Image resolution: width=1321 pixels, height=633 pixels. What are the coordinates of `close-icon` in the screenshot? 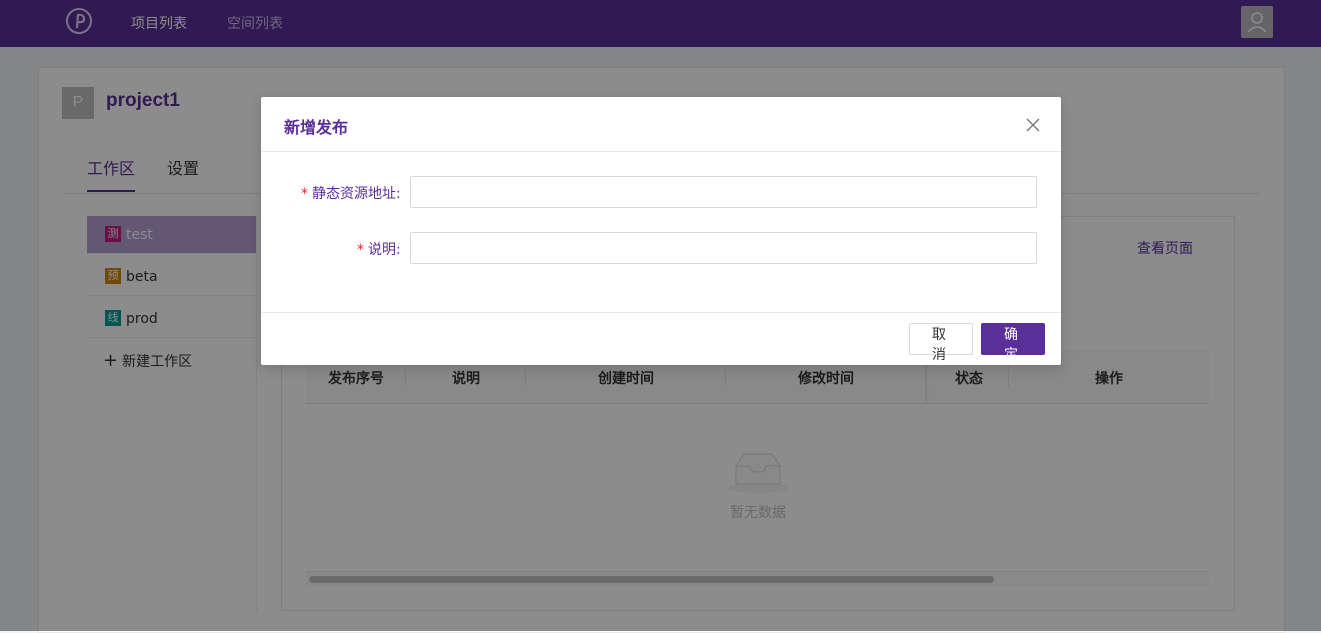 It's located at (1033, 125).